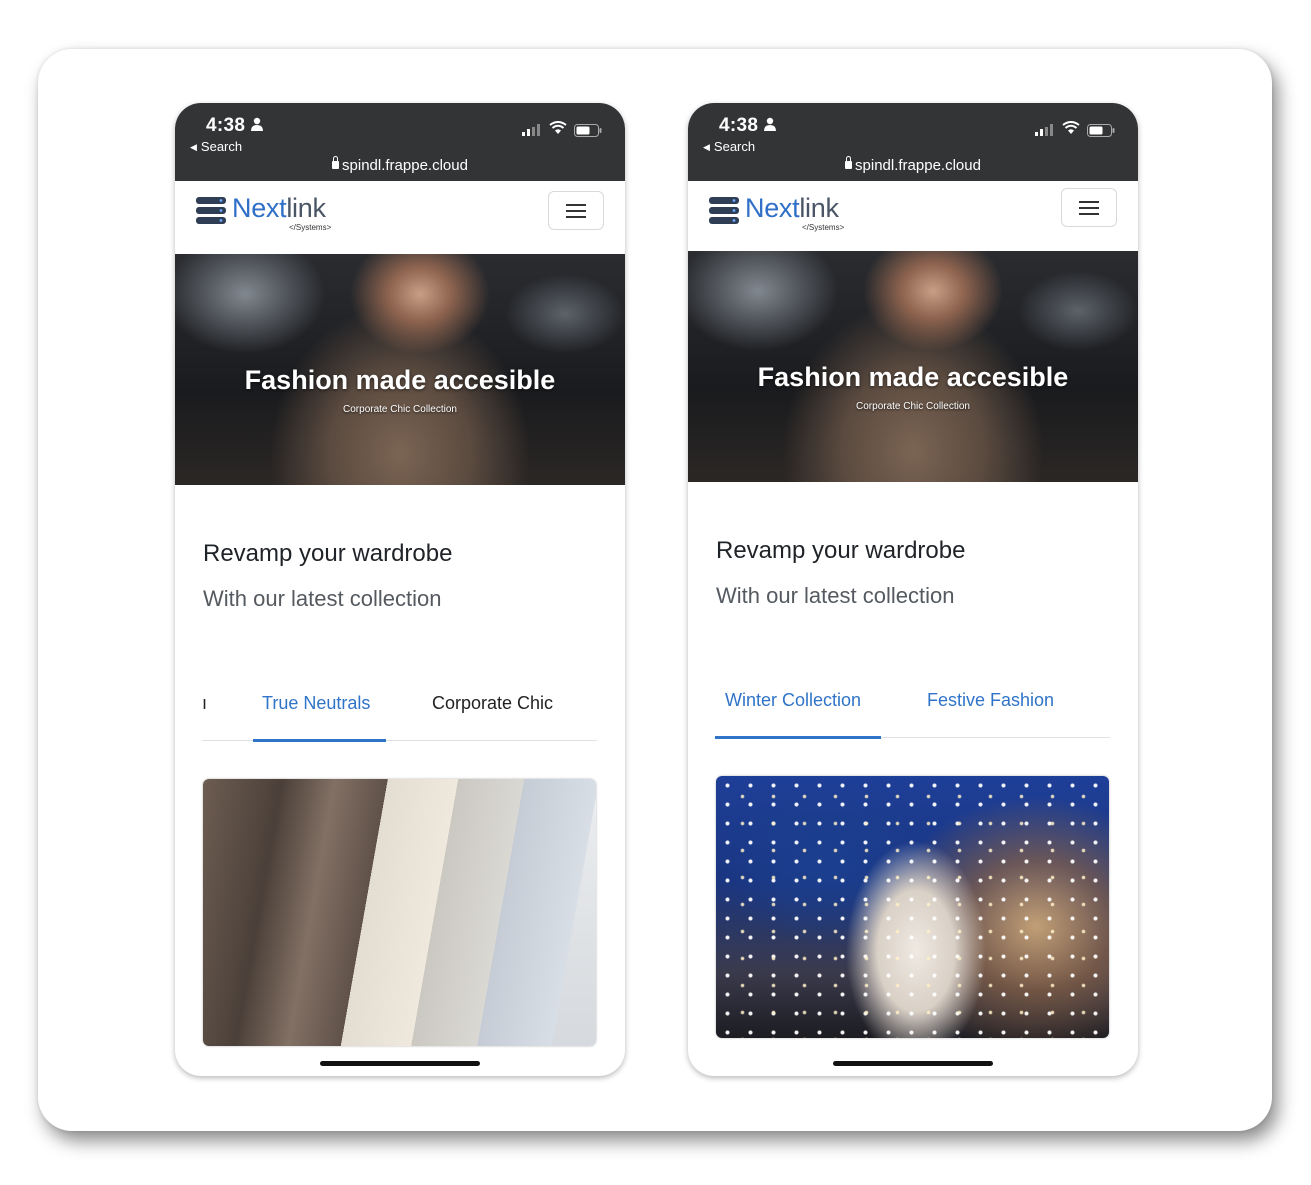 Image resolution: width=1311 pixels, height=1185 pixels. Describe the element at coordinates (912, 708) in the screenshot. I see `collection-tabs: Winter Collection Festive Fashion` at that location.